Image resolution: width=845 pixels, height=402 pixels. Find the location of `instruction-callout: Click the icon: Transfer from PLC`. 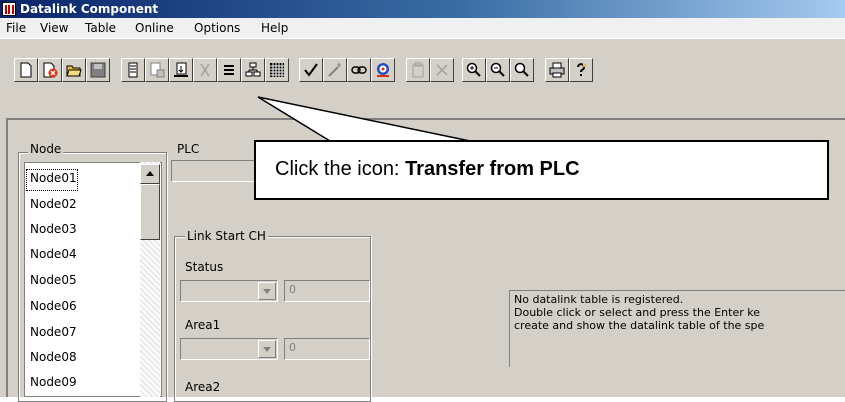

instruction-callout: Click the icon: Transfer from PLC is located at coordinates (541, 170).